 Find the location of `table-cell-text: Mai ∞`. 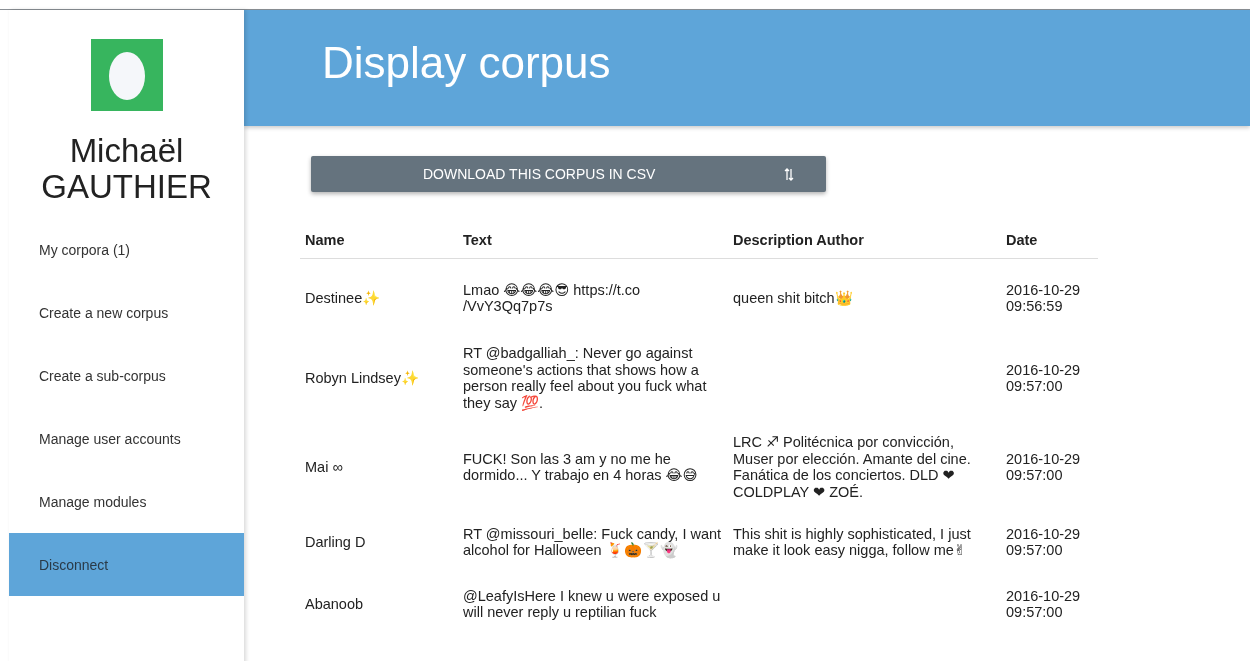

table-cell-text: Mai ∞ is located at coordinates (324, 467).